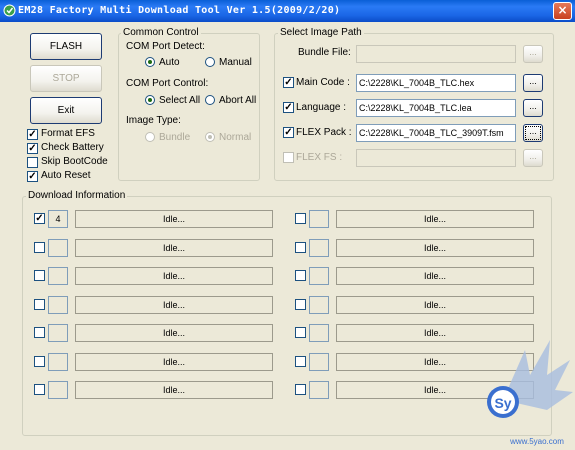  I want to click on check-battery-label: Check Battery, so click(72, 147).